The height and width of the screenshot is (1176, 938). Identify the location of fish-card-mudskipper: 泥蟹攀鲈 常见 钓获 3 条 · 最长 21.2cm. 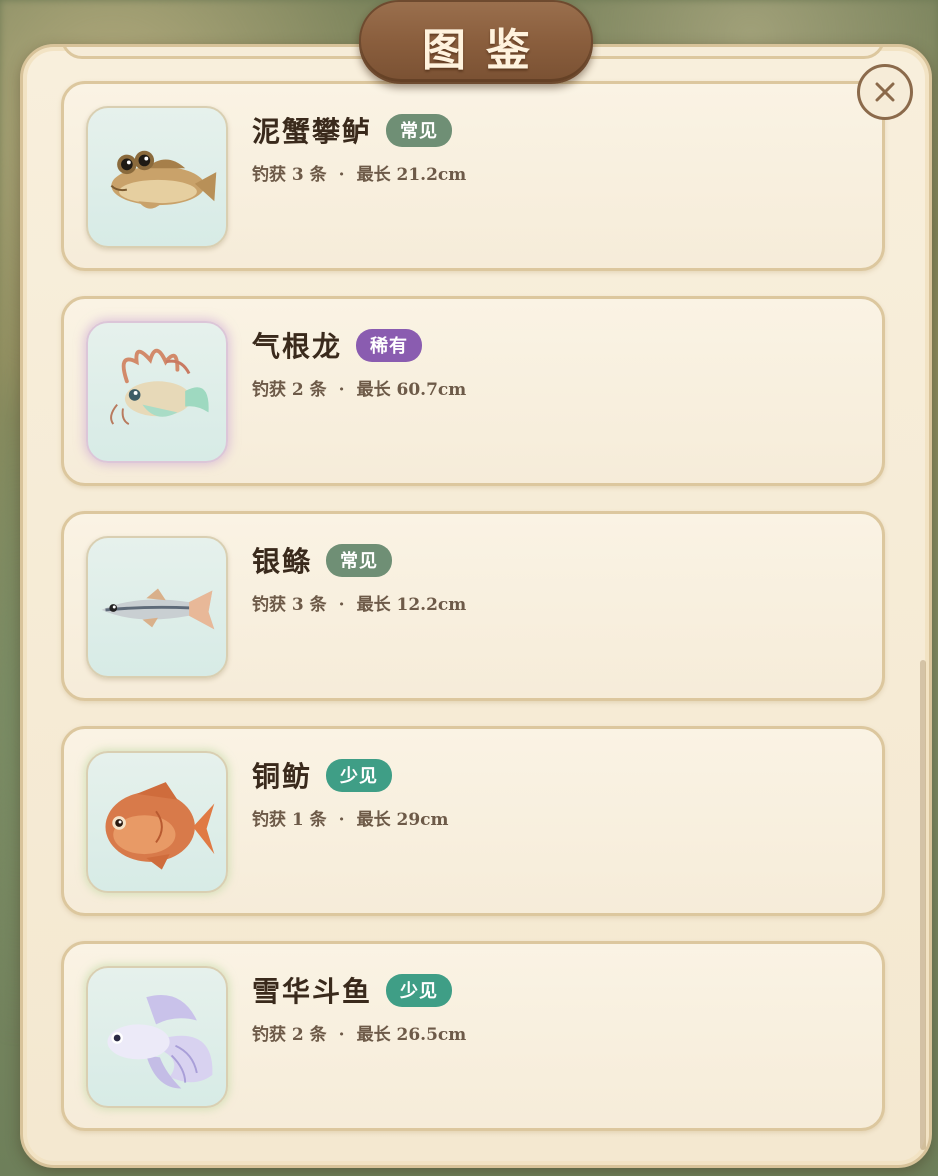
(473, 176).